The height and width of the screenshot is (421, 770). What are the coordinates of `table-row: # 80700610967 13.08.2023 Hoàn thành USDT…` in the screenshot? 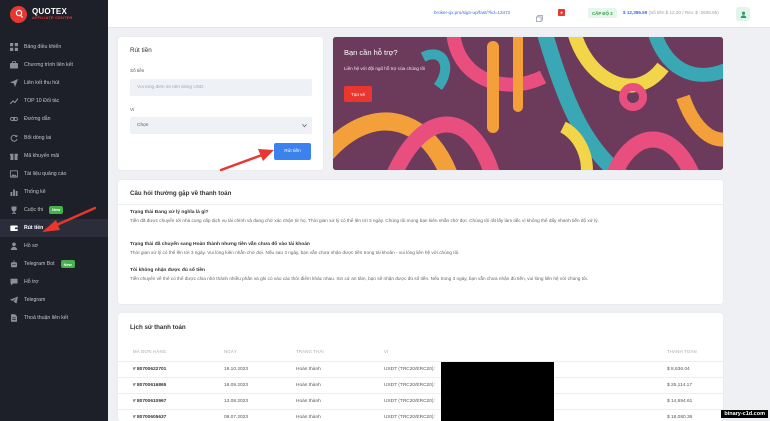 It's located at (420, 401).